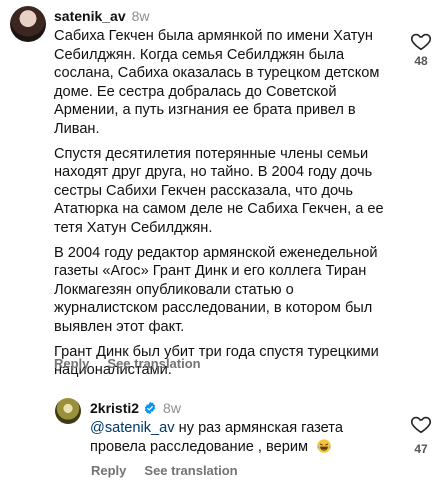 This screenshot has width=442, height=481. Describe the element at coordinates (421, 61) in the screenshot. I see `like-count: 48` at that location.